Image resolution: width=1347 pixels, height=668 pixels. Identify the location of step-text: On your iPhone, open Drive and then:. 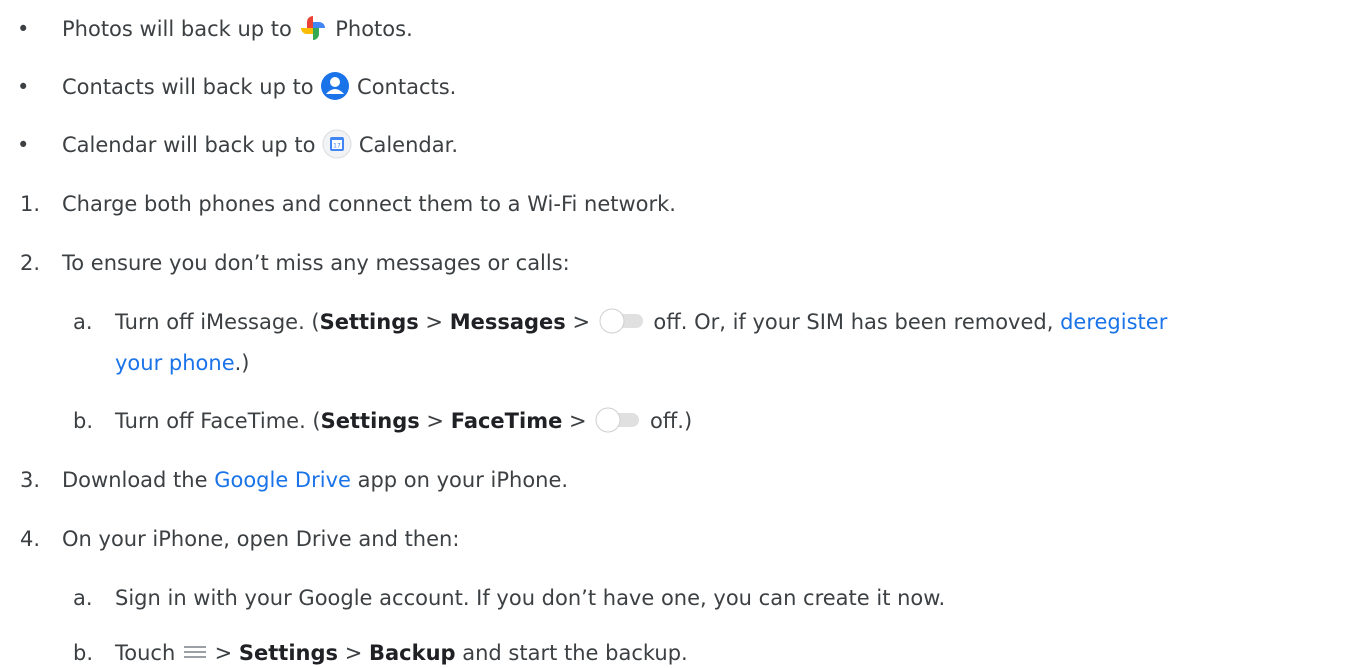
(261, 539).